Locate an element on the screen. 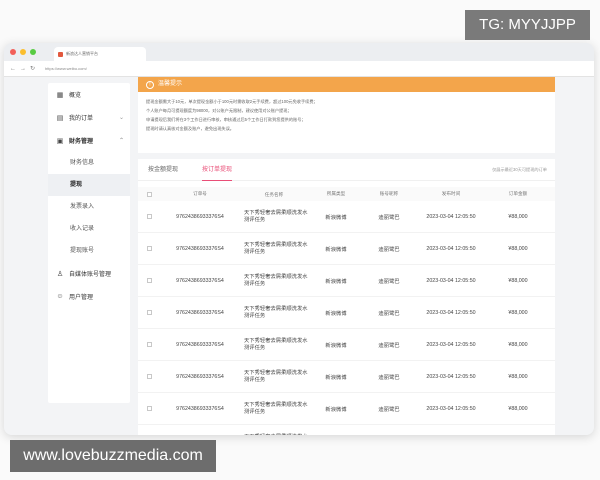 The image size is (600, 480). sidebar-item-label: 我的订单 is located at coordinates (81, 119).